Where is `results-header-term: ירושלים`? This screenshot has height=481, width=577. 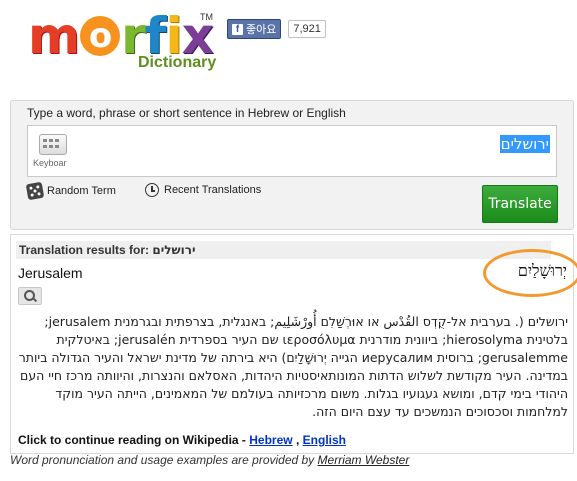 results-header-term: ירושלים is located at coordinates (174, 250).